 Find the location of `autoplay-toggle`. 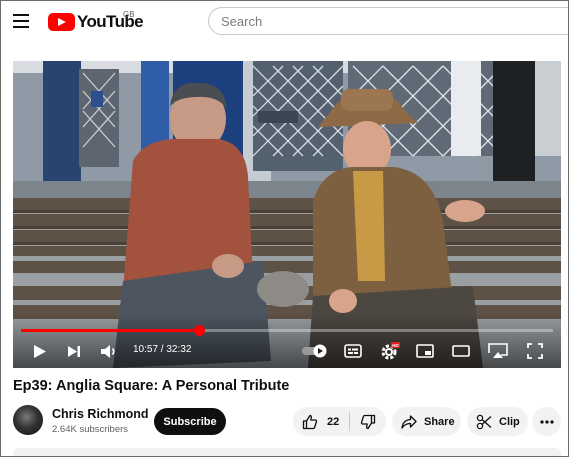

autoplay-toggle is located at coordinates (315, 351).